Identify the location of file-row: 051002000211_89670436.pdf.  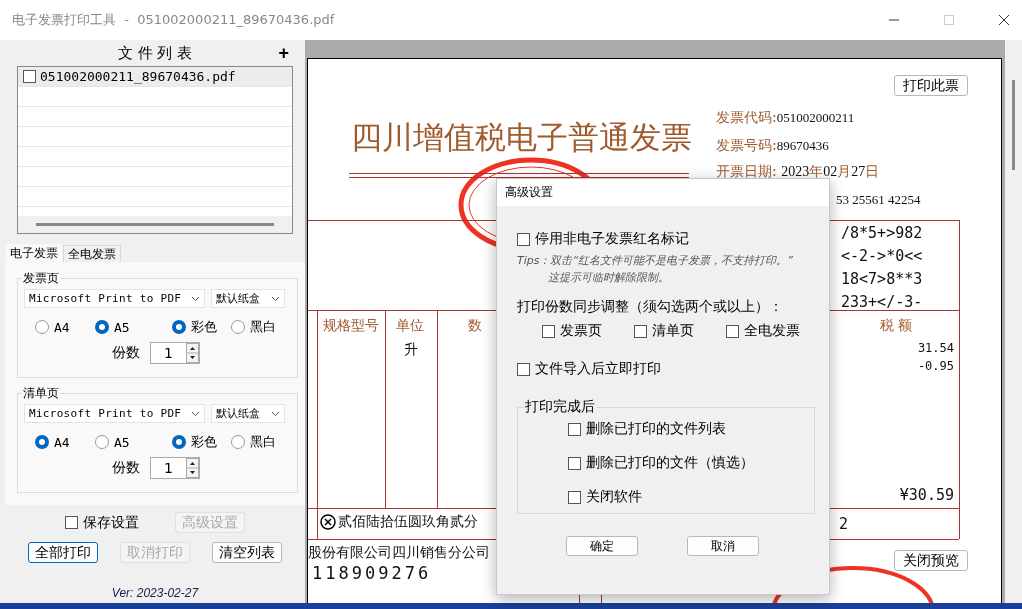
(155, 77).